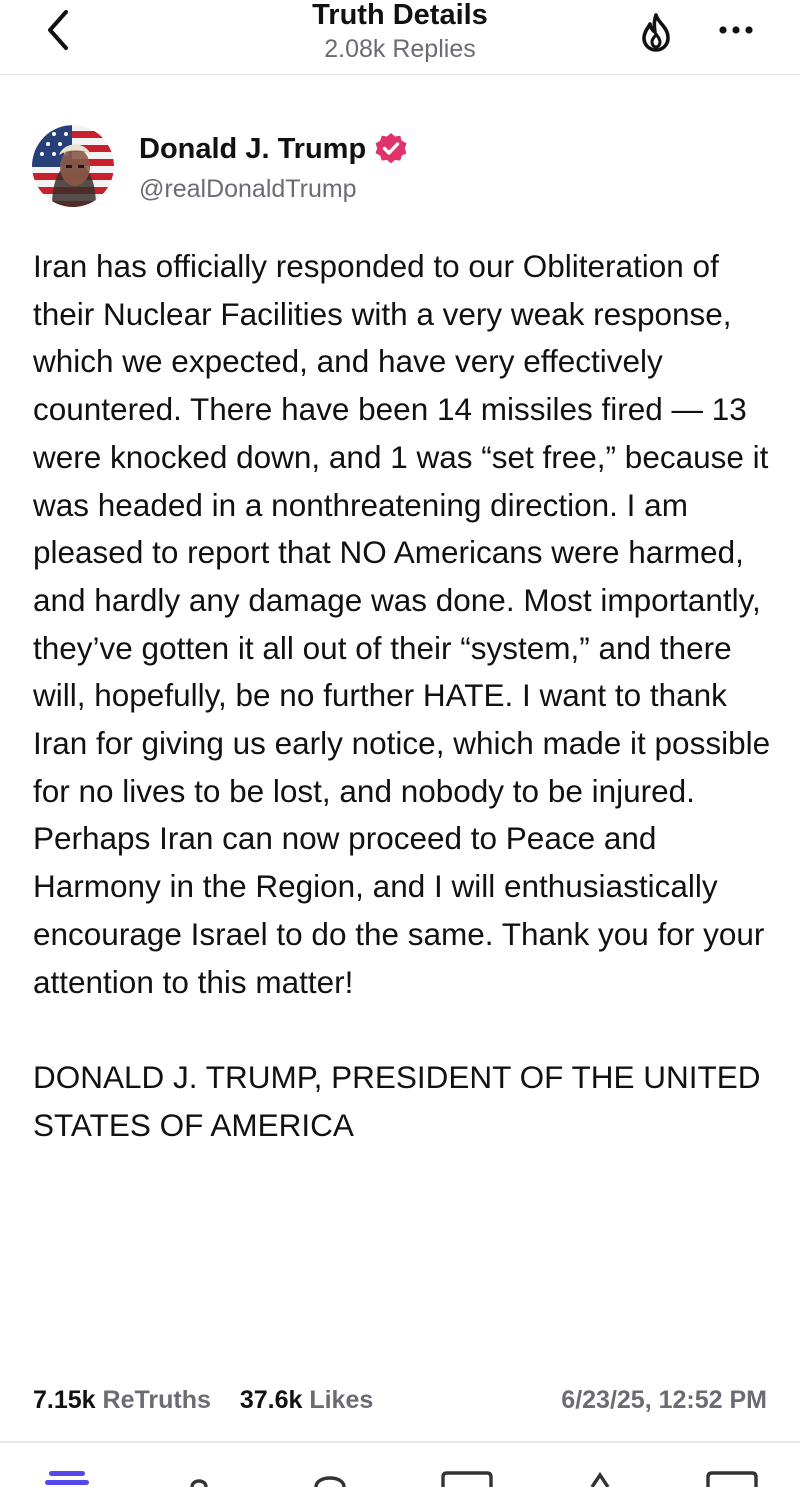 Image resolution: width=800 pixels, height=1487 pixels. I want to click on messages-icon, so click(467, 1479).